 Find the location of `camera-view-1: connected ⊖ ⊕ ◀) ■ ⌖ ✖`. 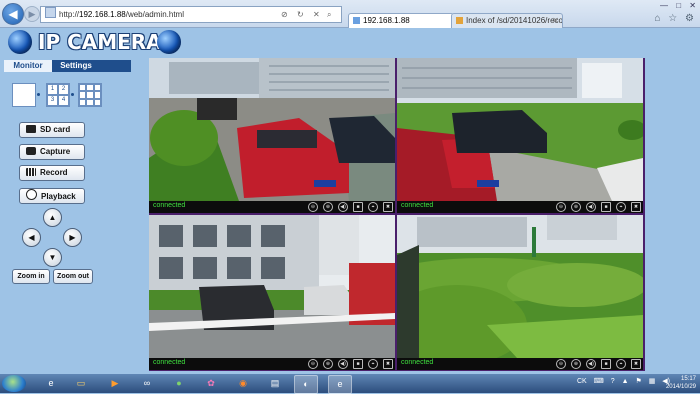

camera-view-1: connected ⊖ ⊕ ◀) ■ ⌖ ✖ is located at coordinates (272, 135).